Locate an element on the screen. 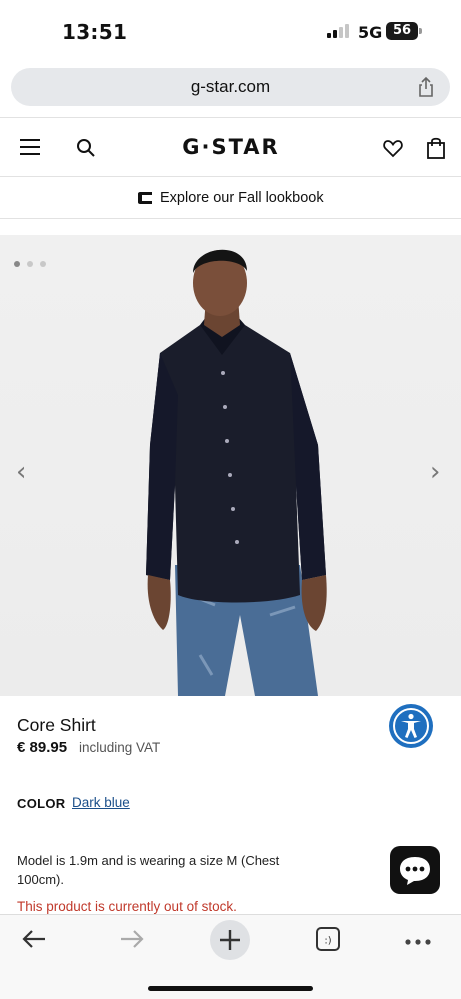 The width and height of the screenshot is (461, 999). product-title: Core Shirt is located at coordinates (56, 725).